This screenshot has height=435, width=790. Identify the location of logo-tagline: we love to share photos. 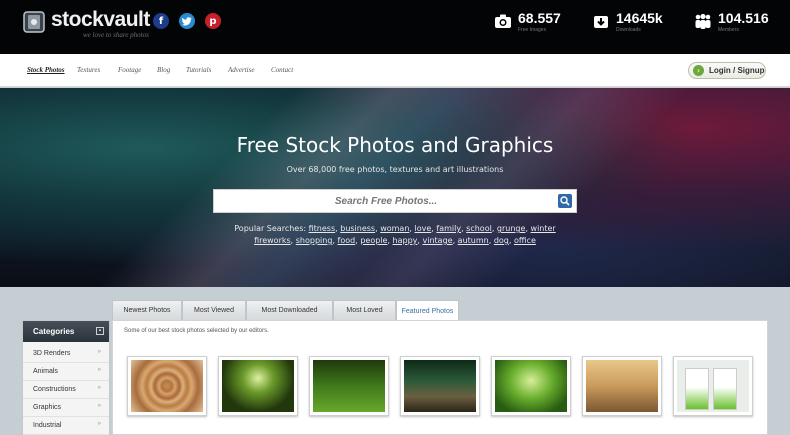
(116, 35).